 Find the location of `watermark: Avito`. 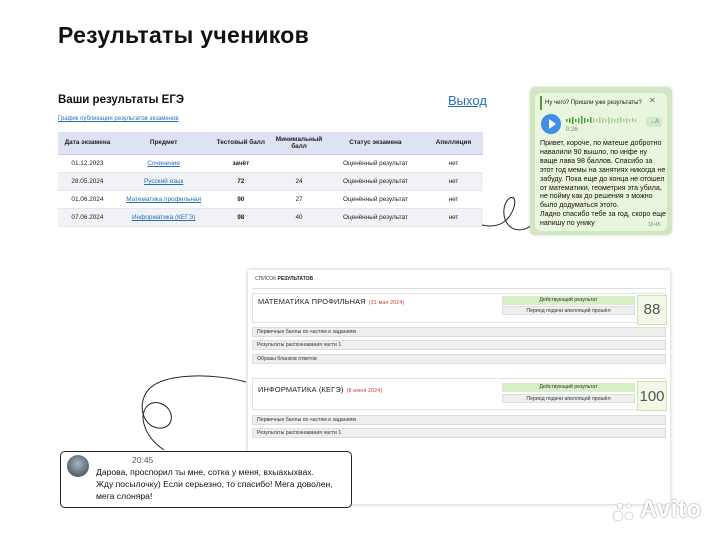

watermark: Avito is located at coordinates (671, 509).